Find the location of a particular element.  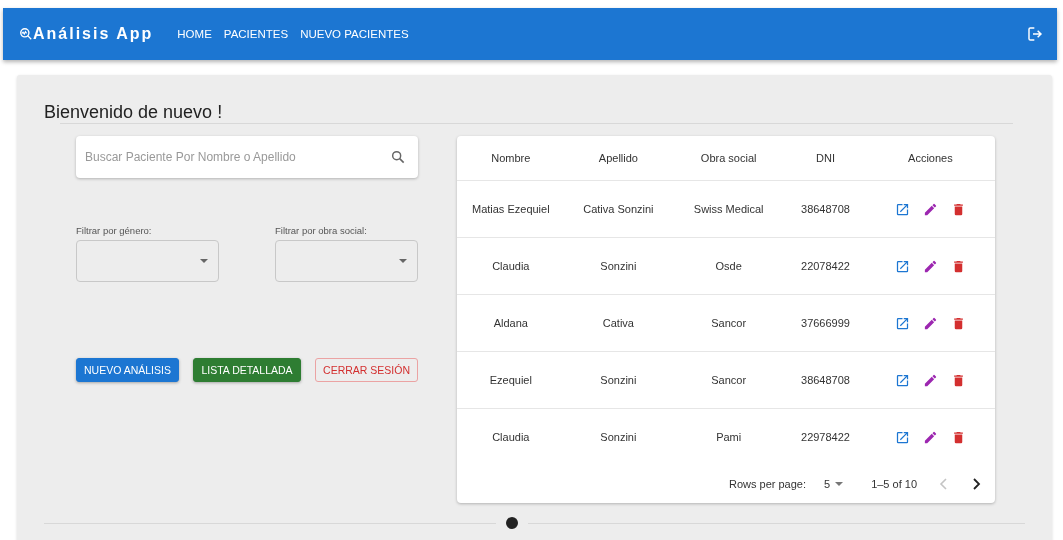

table-cell: Ezequiel is located at coordinates (511, 380).